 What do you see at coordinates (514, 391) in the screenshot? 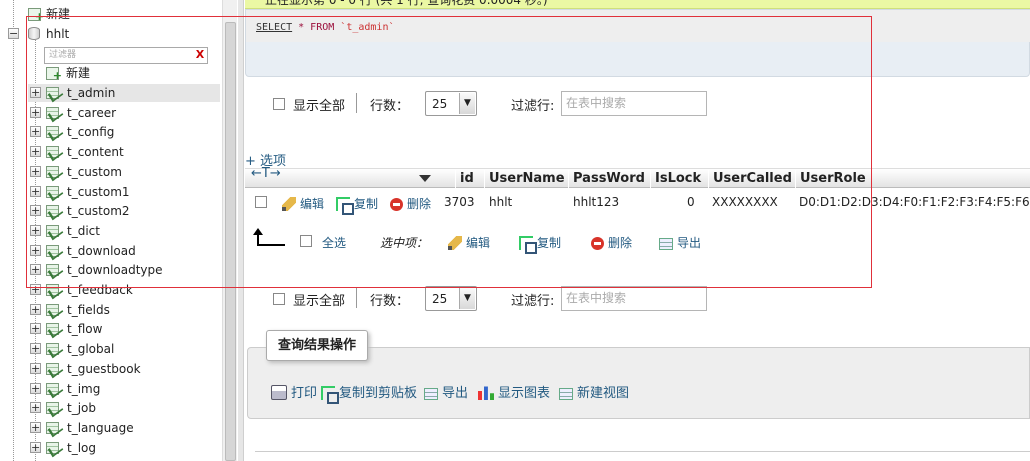
I see `show-chart-link: 显示图表` at bounding box center [514, 391].